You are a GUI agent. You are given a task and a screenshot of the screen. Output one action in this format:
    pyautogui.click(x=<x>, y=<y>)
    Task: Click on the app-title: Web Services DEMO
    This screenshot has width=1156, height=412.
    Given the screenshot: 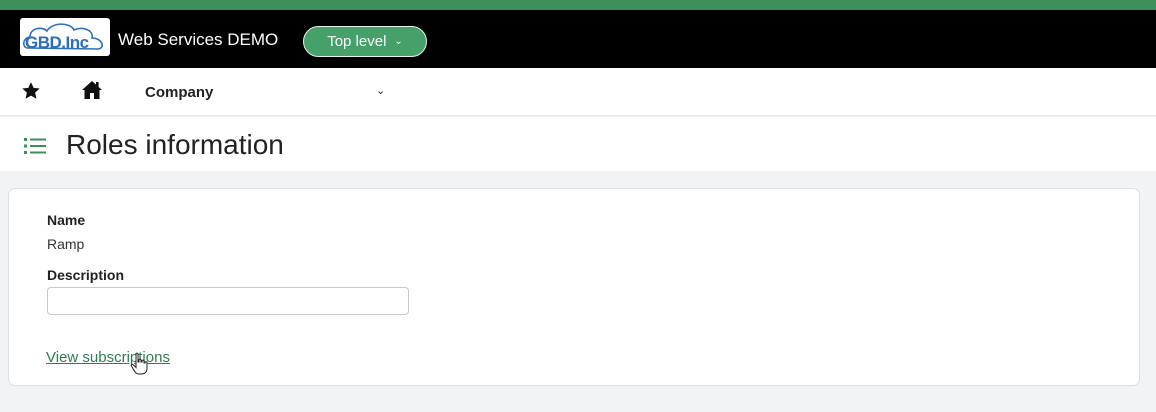 What is the action you would take?
    pyautogui.click(x=198, y=39)
    